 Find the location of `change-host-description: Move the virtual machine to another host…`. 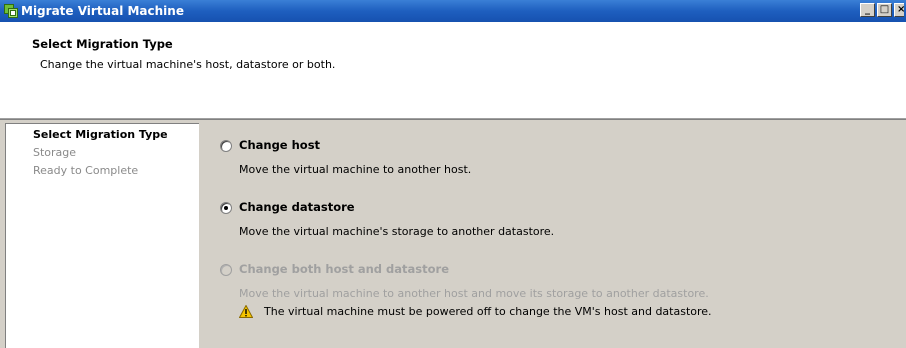

change-host-description: Move the virtual machine to another host… is located at coordinates (355, 169).